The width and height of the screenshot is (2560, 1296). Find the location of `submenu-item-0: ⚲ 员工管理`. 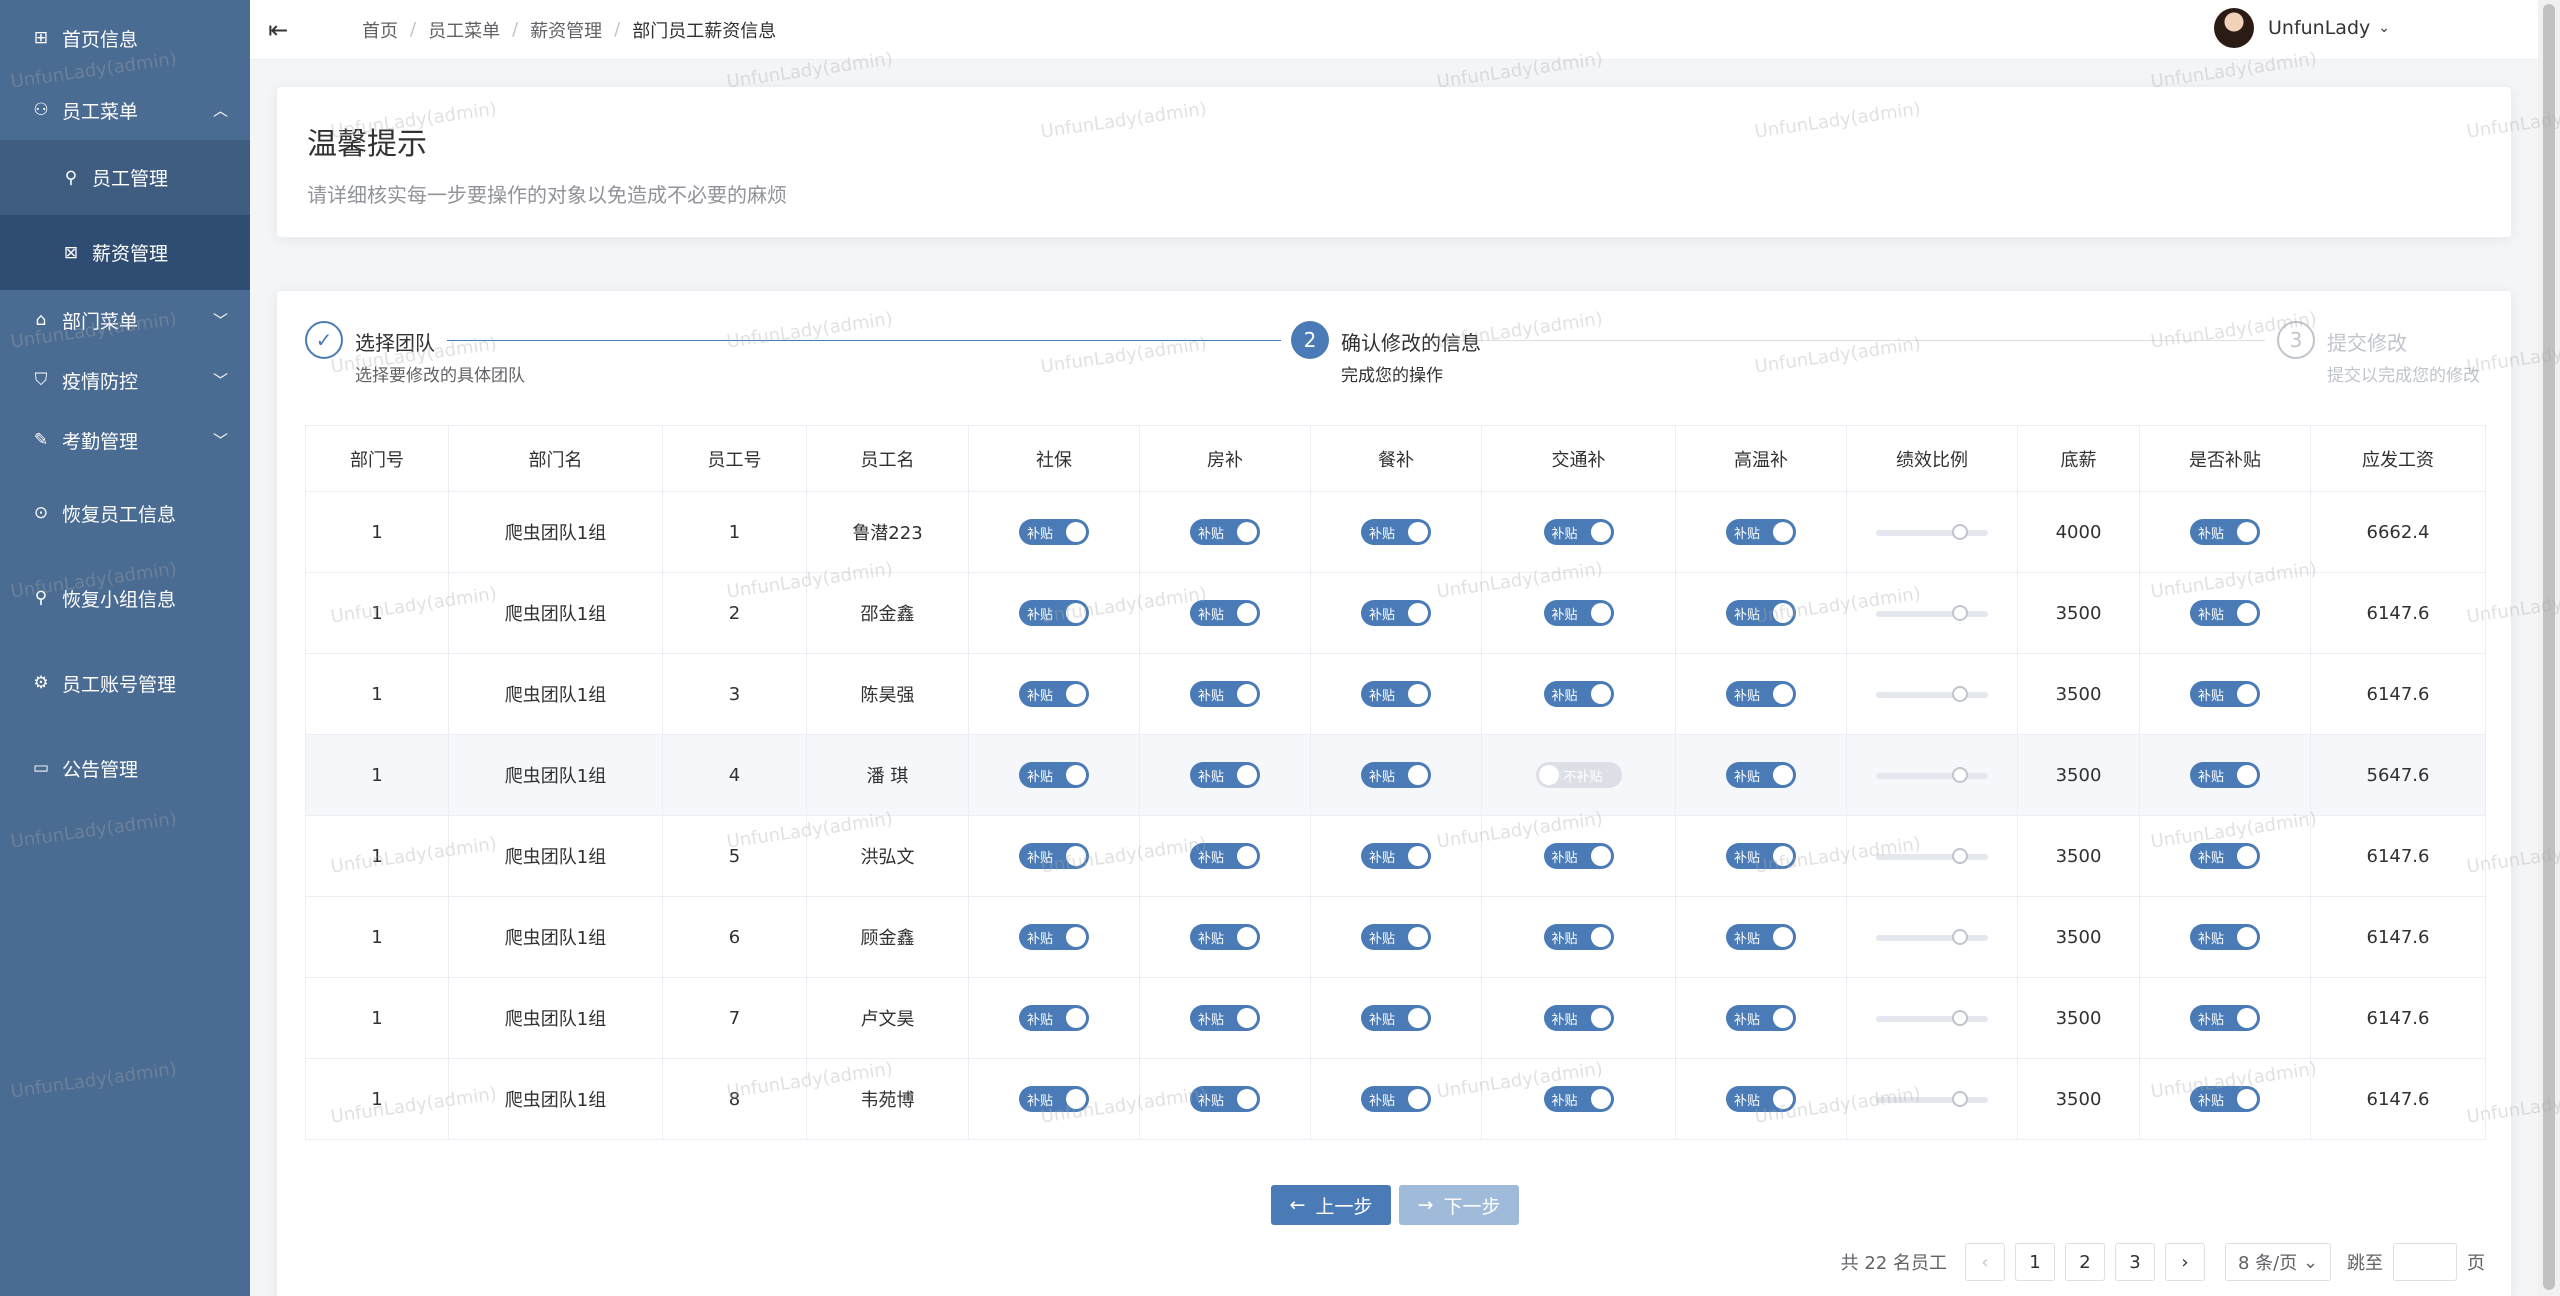

submenu-item-0: ⚲ 员工管理 is located at coordinates (125, 177).